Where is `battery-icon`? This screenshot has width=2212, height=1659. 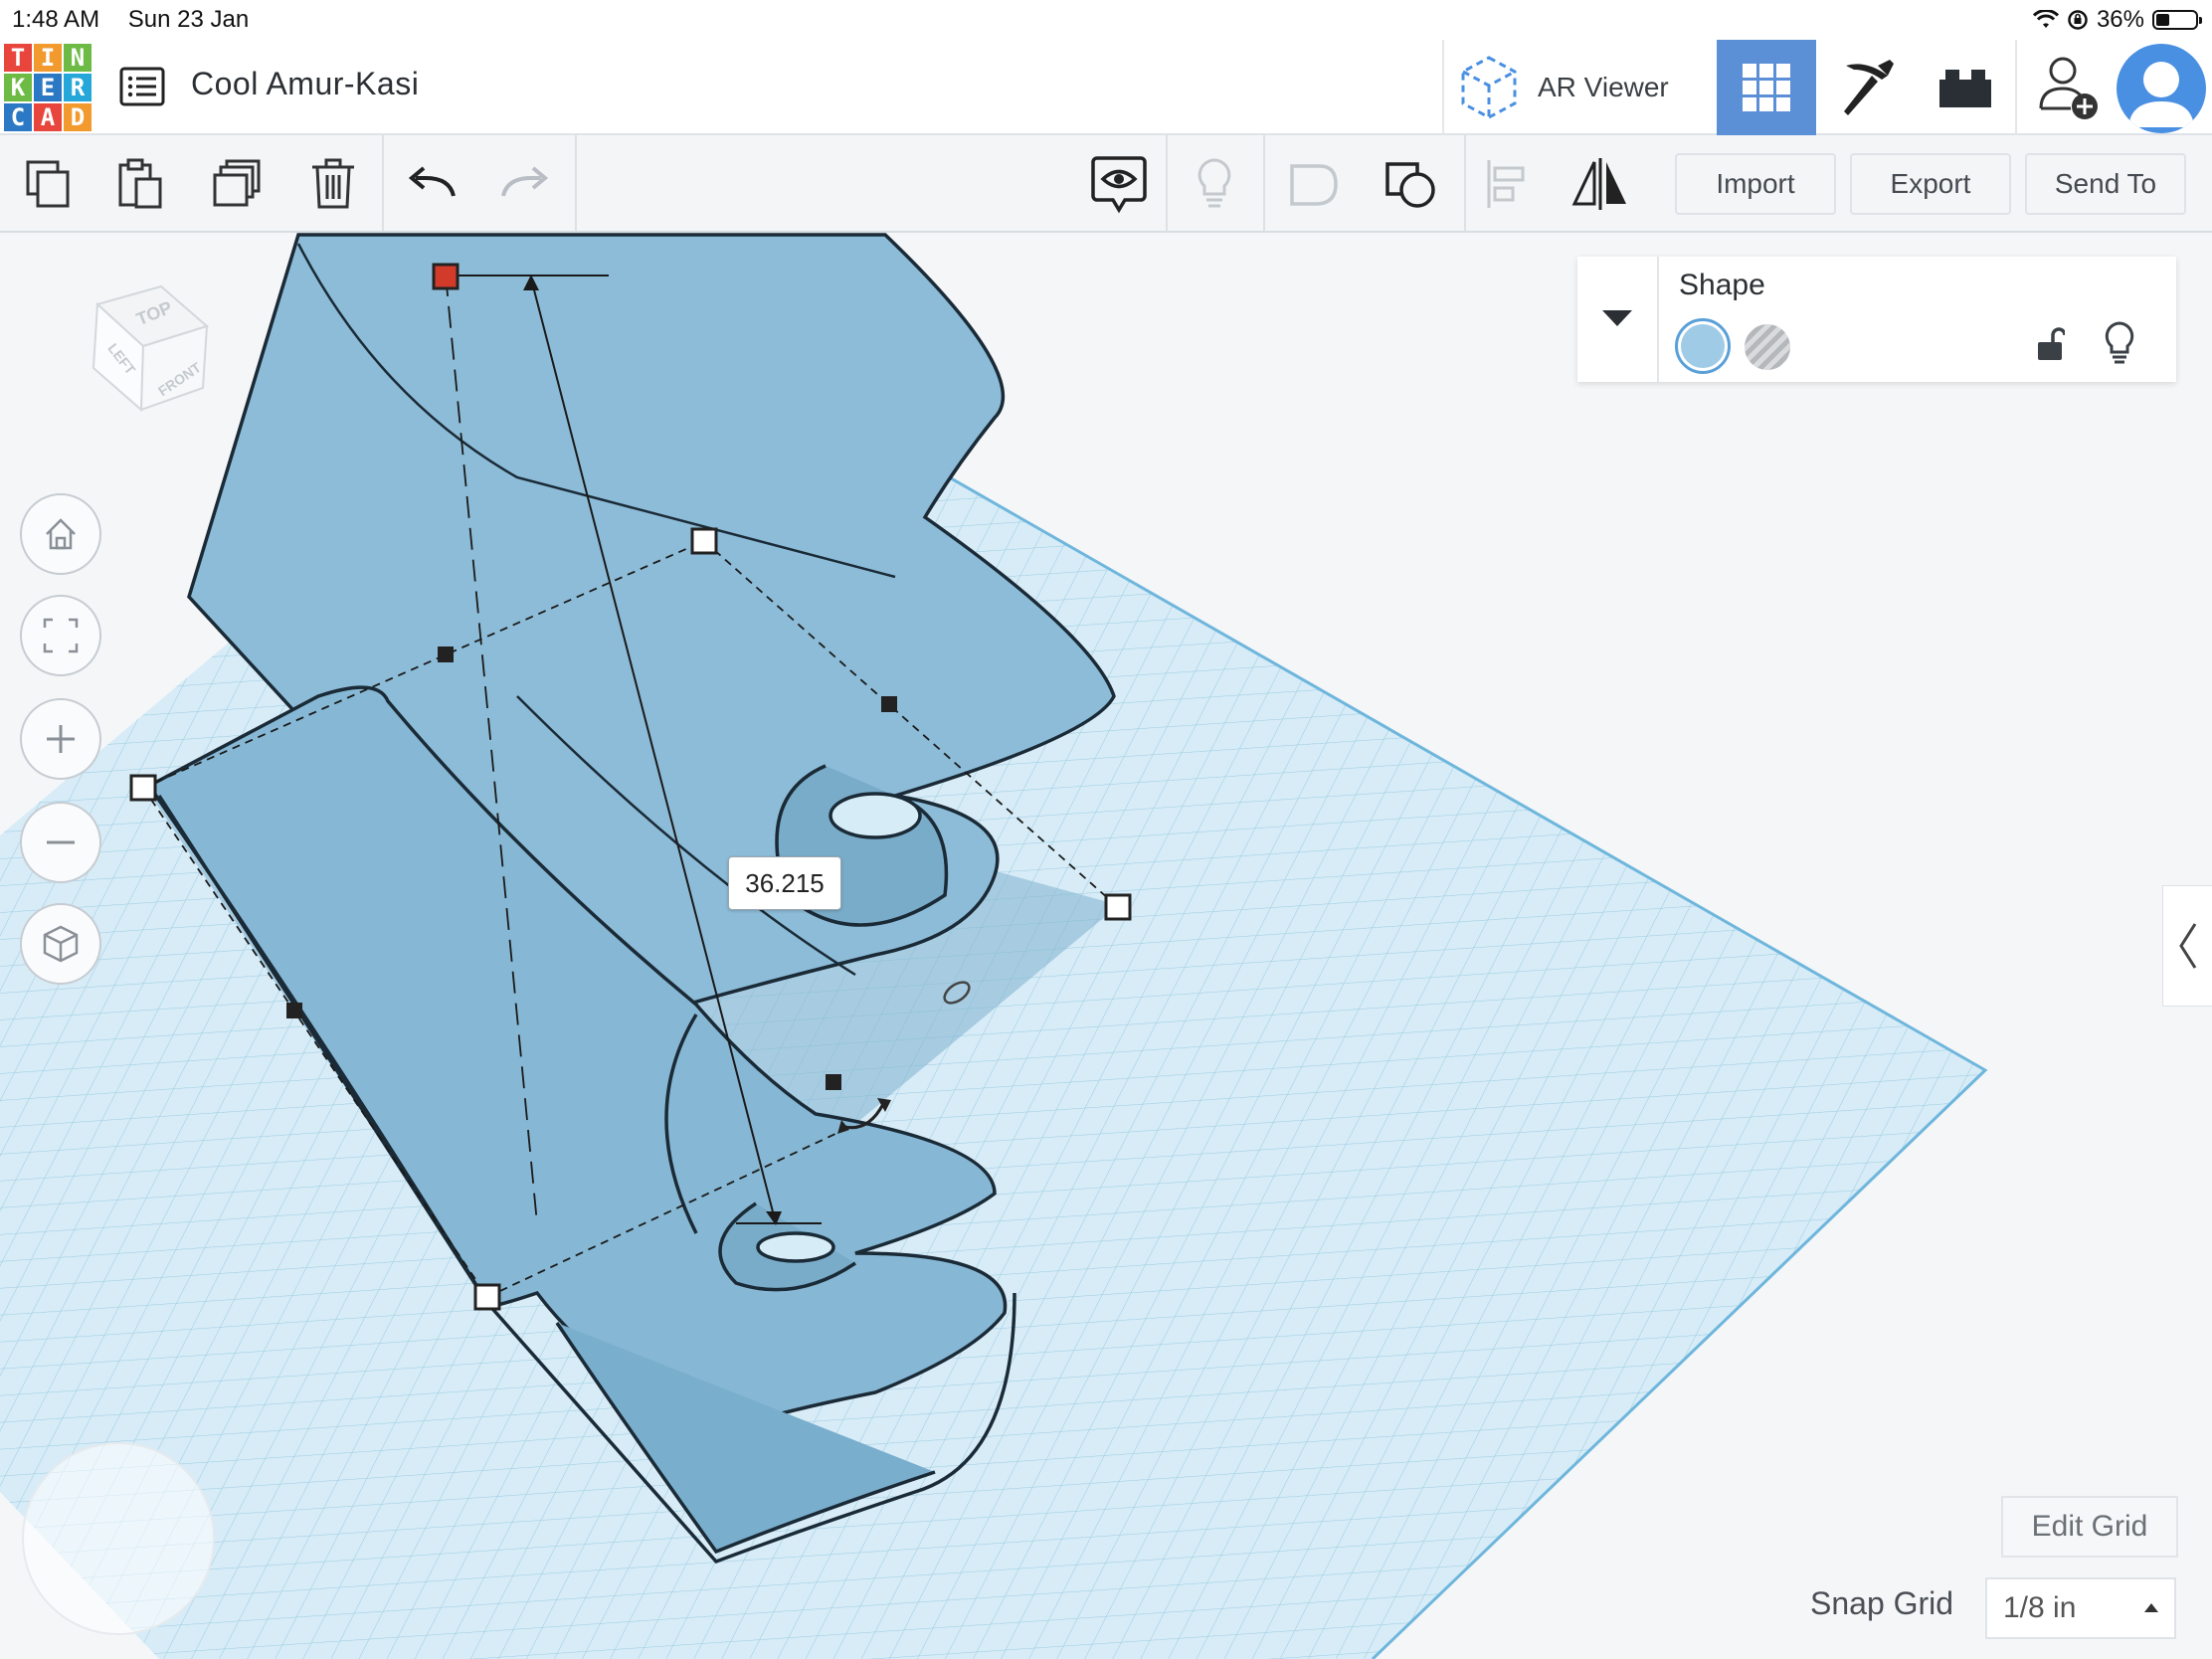 battery-icon is located at coordinates (2177, 20).